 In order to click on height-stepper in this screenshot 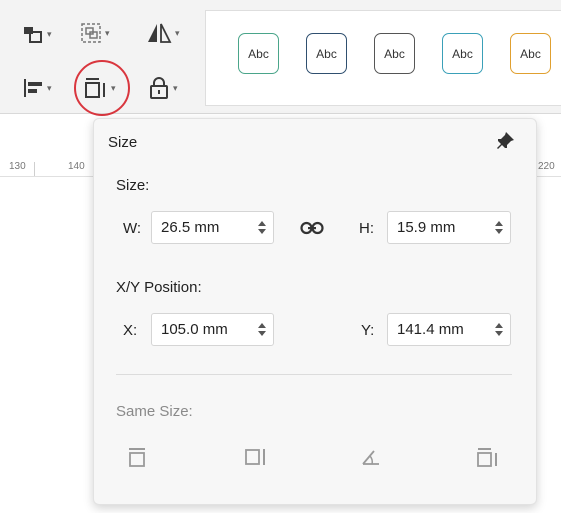, I will do `click(499, 227)`.